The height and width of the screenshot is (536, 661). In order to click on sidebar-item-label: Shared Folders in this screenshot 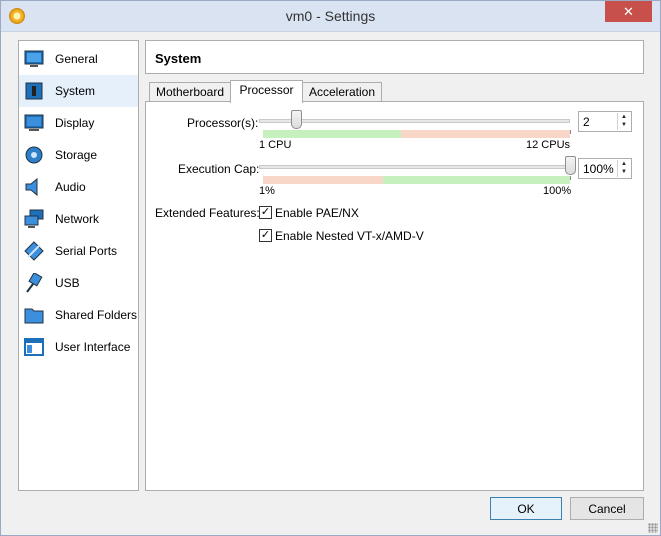, I will do `click(96, 315)`.